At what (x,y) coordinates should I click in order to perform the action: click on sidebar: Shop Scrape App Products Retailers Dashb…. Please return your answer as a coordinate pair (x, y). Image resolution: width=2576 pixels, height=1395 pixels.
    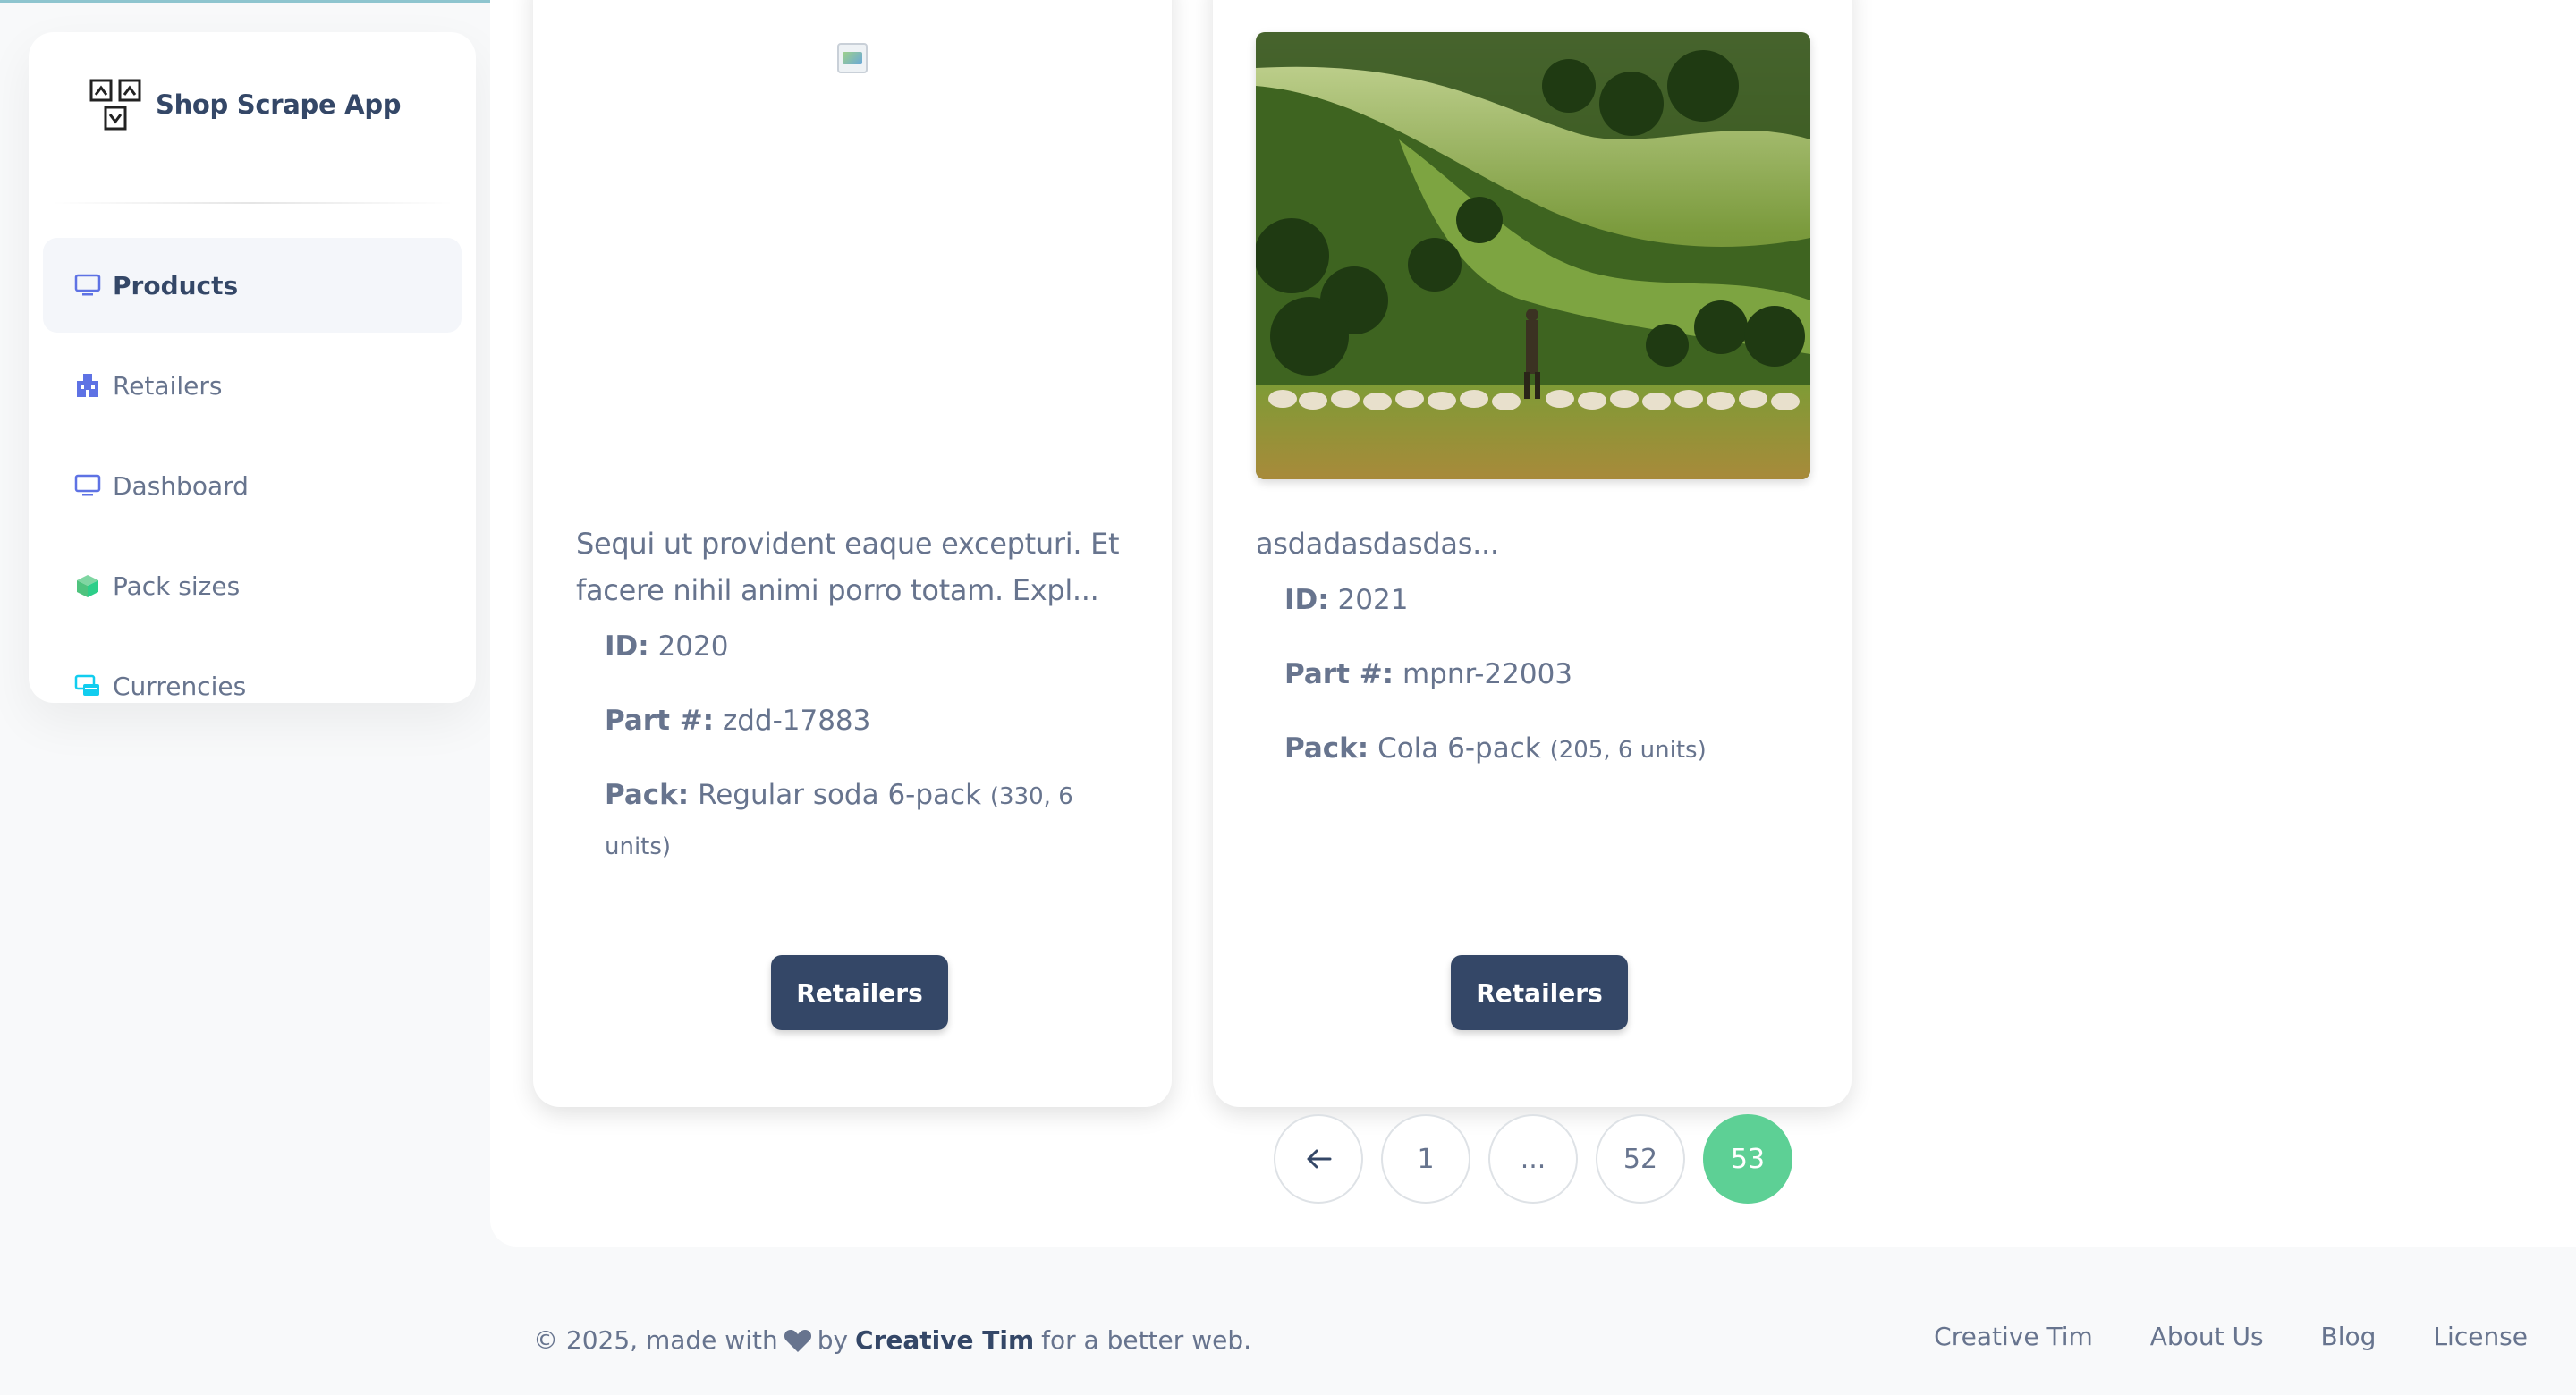
    Looking at the image, I should click on (252, 367).